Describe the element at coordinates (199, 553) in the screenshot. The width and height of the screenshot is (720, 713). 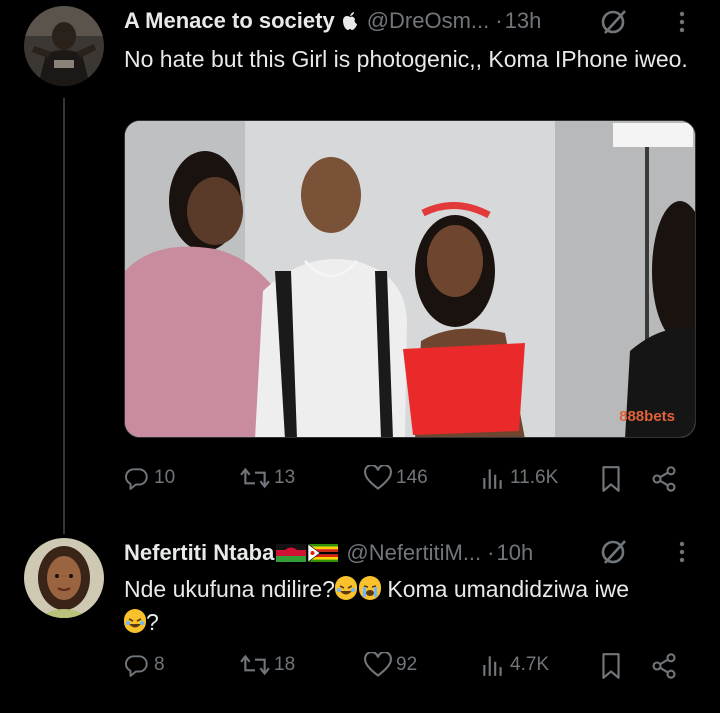
I see `author-name: Nefertiti Ntaba` at that location.